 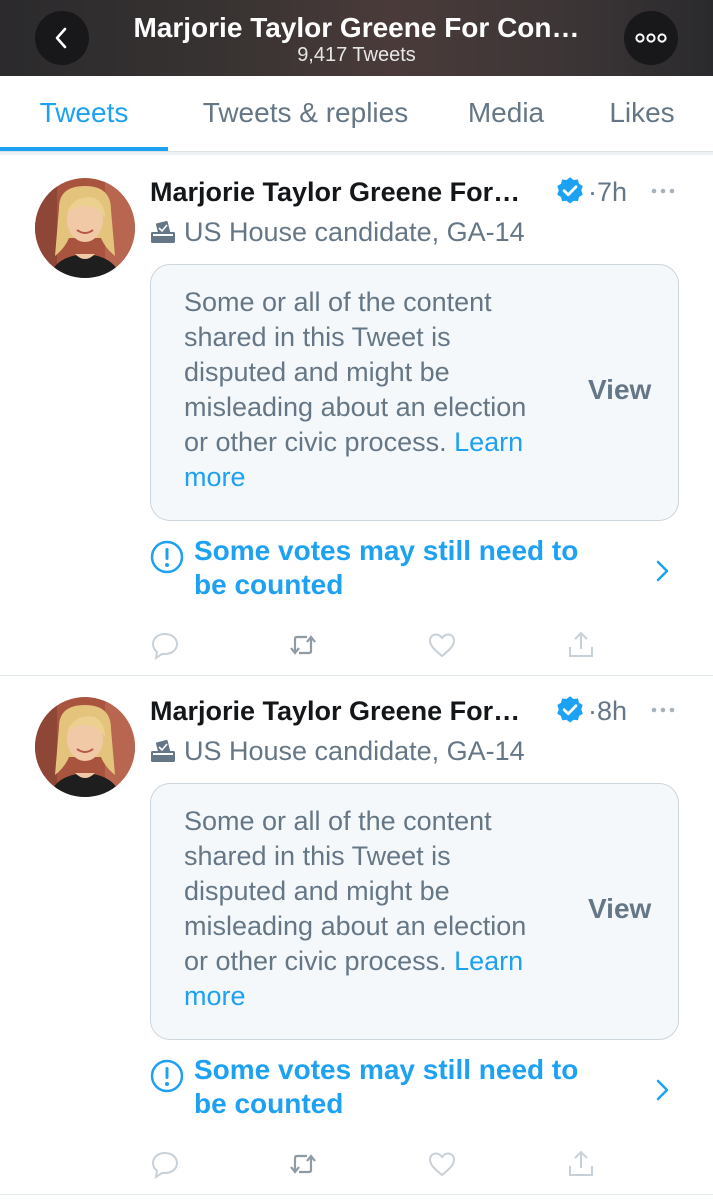 I want to click on tweet-time-value: 7h, so click(x=612, y=192).